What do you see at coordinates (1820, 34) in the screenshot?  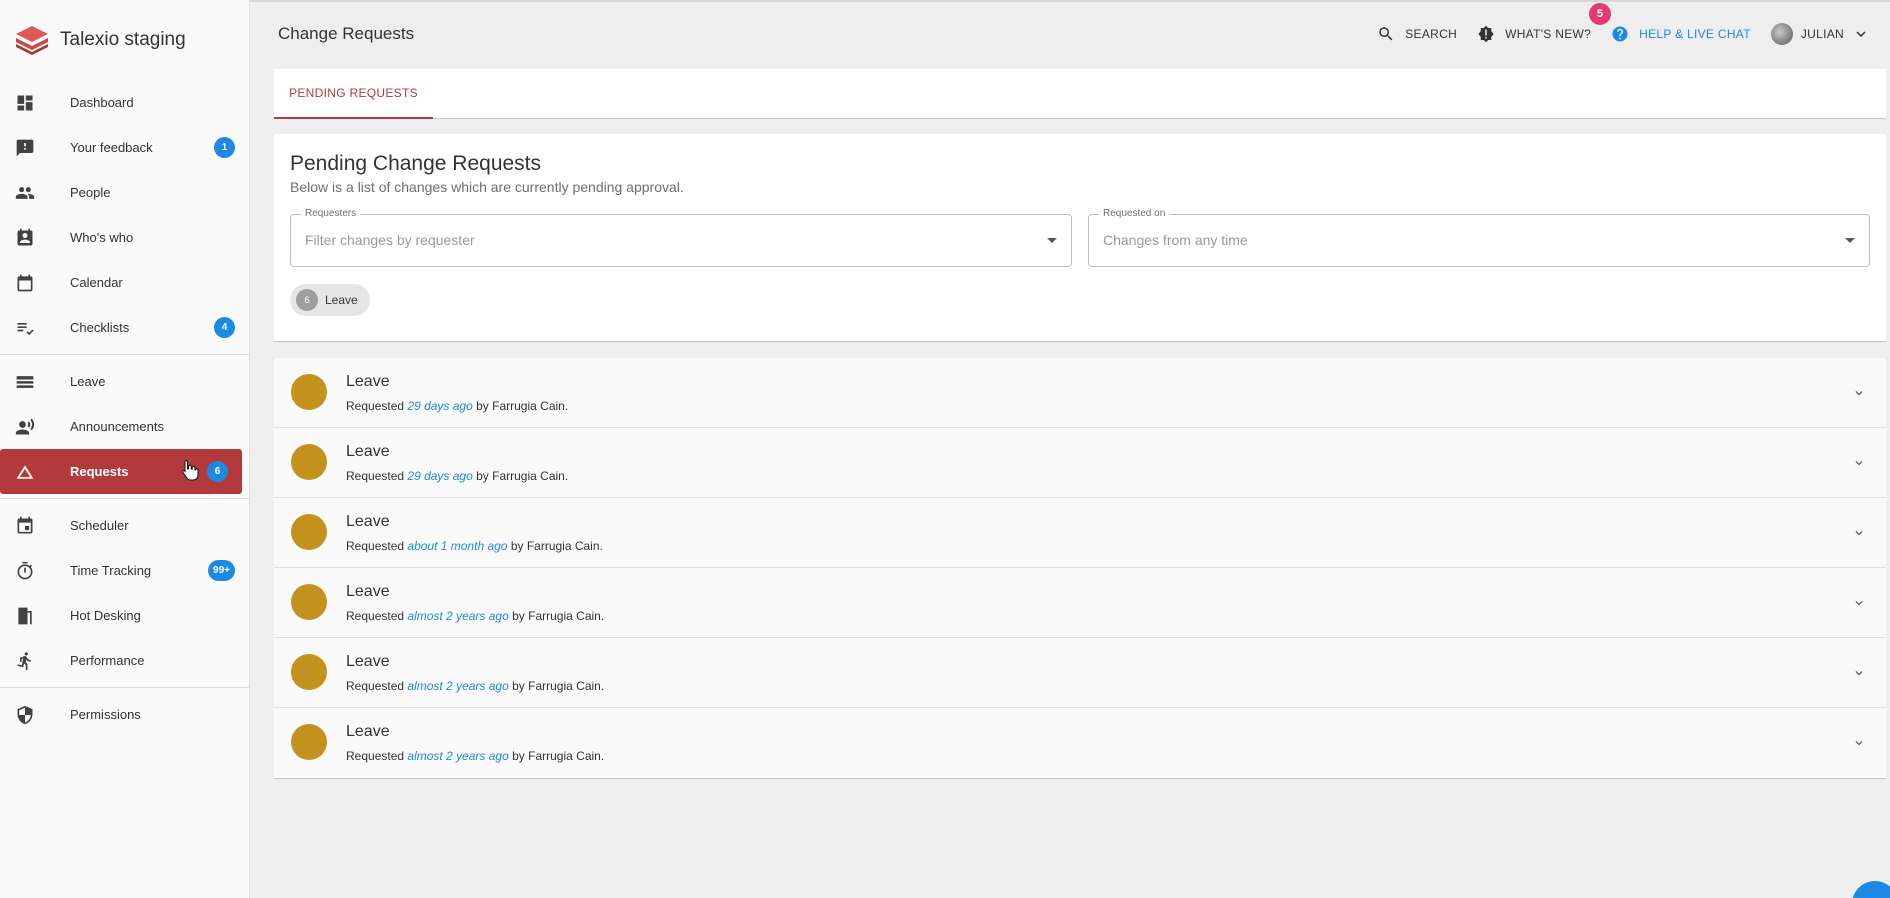 I see `user-menu: JULIAN` at bounding box center [1820, 34].